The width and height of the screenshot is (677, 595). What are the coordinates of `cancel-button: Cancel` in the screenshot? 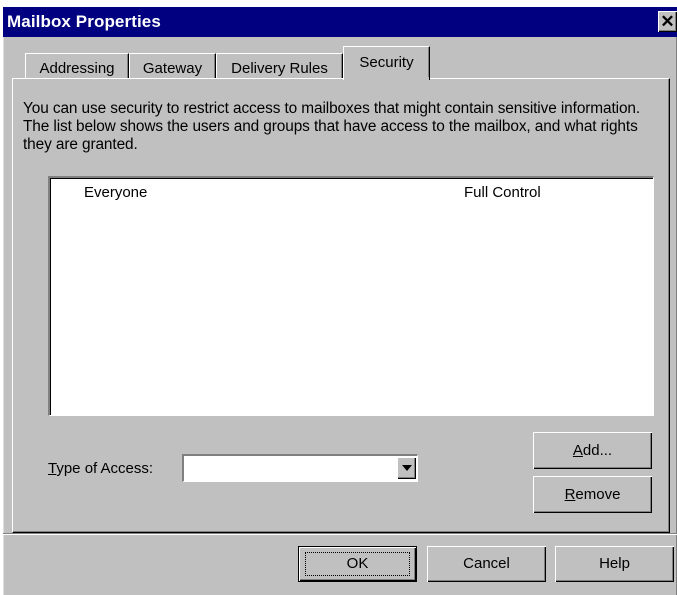 It's located at (486, 564).